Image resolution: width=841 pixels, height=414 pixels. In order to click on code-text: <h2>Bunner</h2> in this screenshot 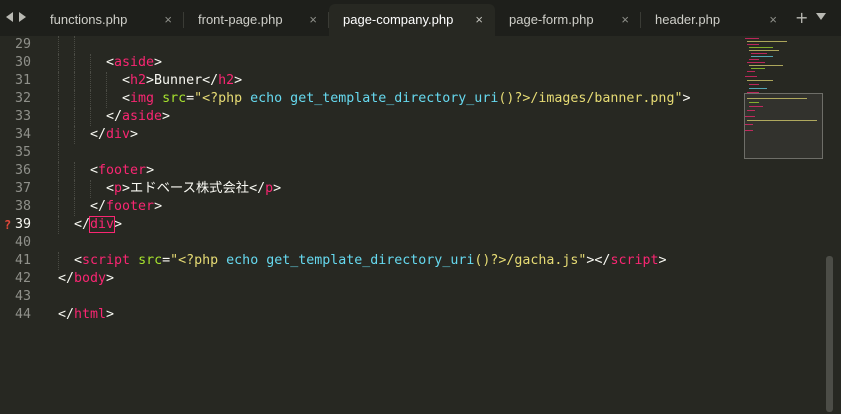, I will do `click(182, 81)`.